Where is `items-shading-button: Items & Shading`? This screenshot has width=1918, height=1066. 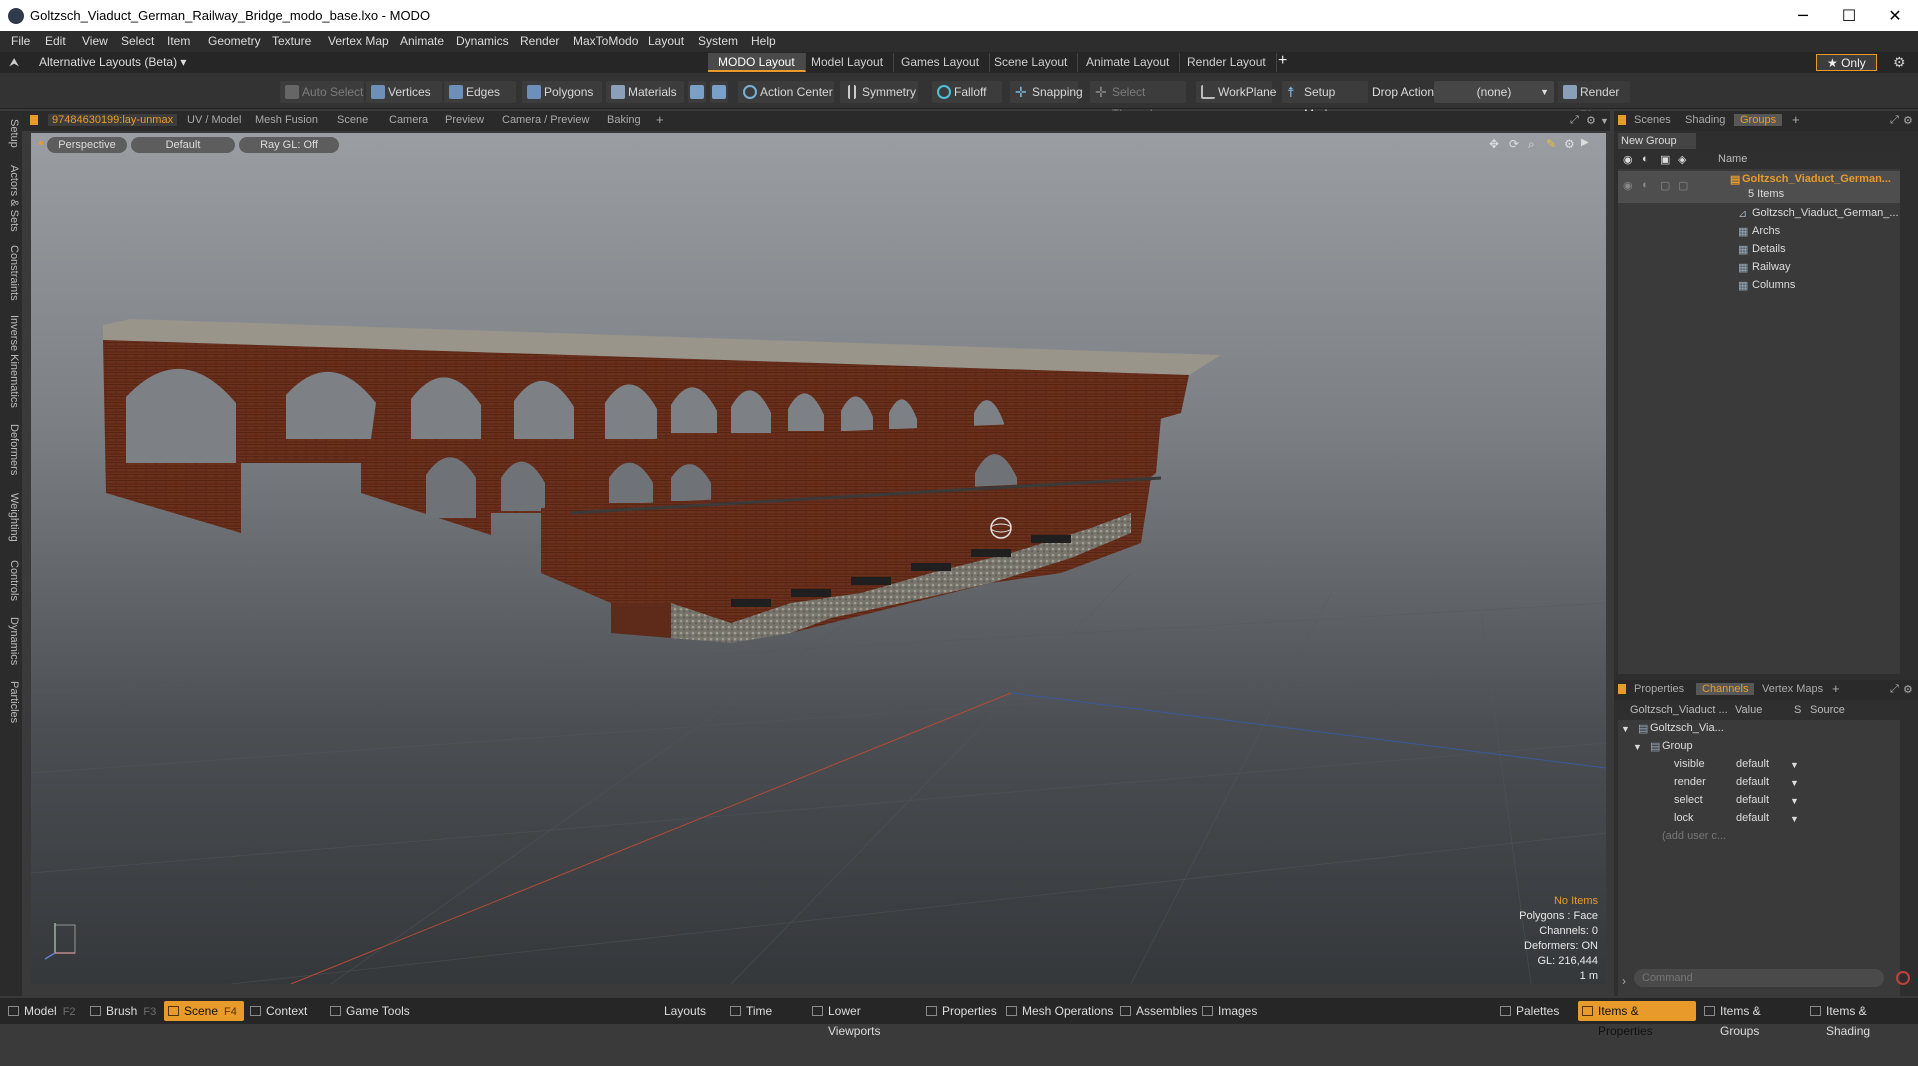
items-shading-button: Items & Shading is located at coordinates (1860, 1019).